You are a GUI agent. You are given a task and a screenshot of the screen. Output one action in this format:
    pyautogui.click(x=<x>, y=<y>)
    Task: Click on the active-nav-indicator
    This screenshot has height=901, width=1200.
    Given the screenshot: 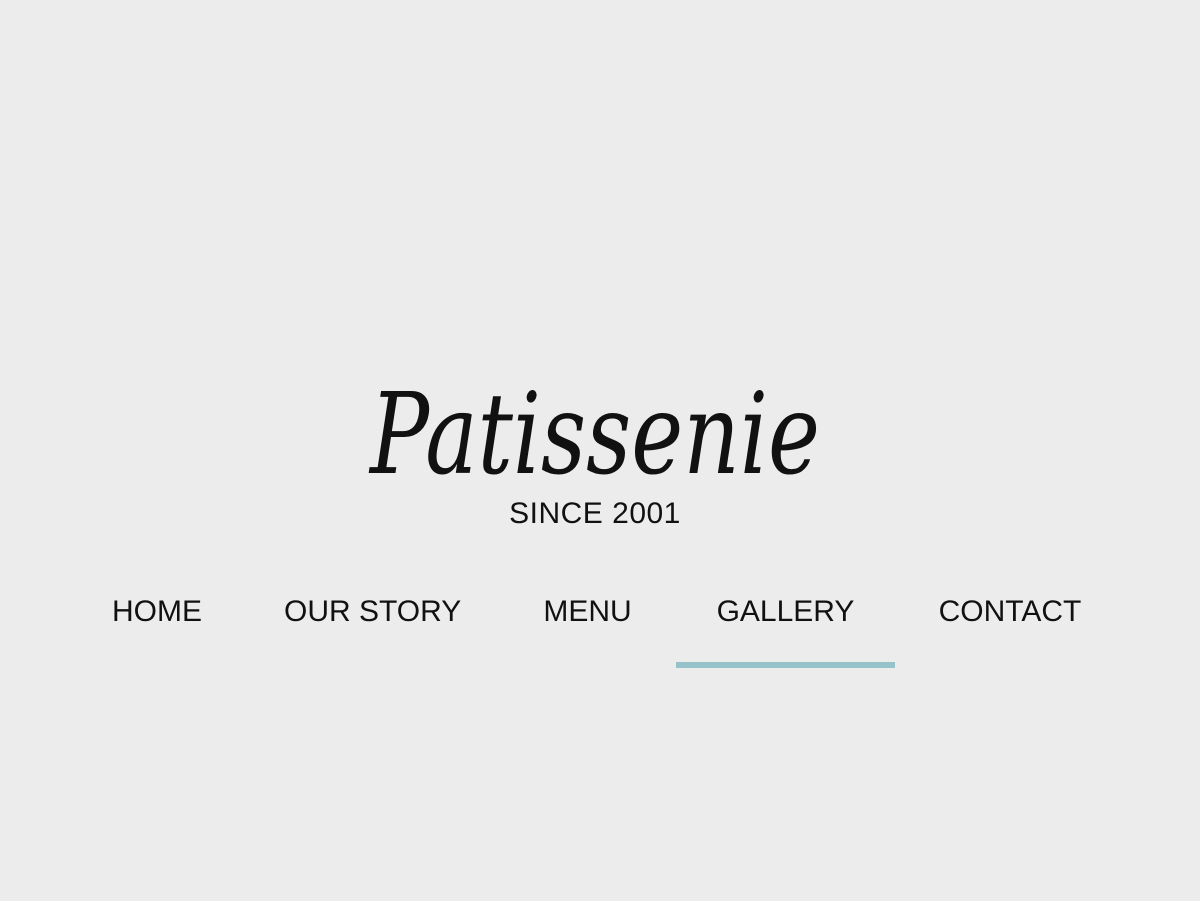 What is the action you would take?
    pyautogui.click(x=785, y=665)
    